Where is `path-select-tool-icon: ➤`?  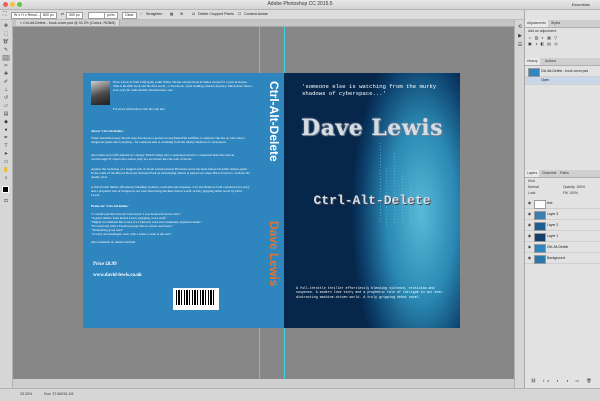 path-select-tool-icon: ➤ is located at coordinates (6, 154).